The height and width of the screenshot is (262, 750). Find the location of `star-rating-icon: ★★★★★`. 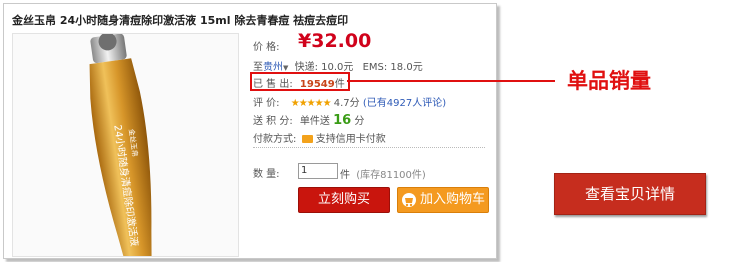

star-rating-icon: ★★★★★ is located at coordinates (311, 103).